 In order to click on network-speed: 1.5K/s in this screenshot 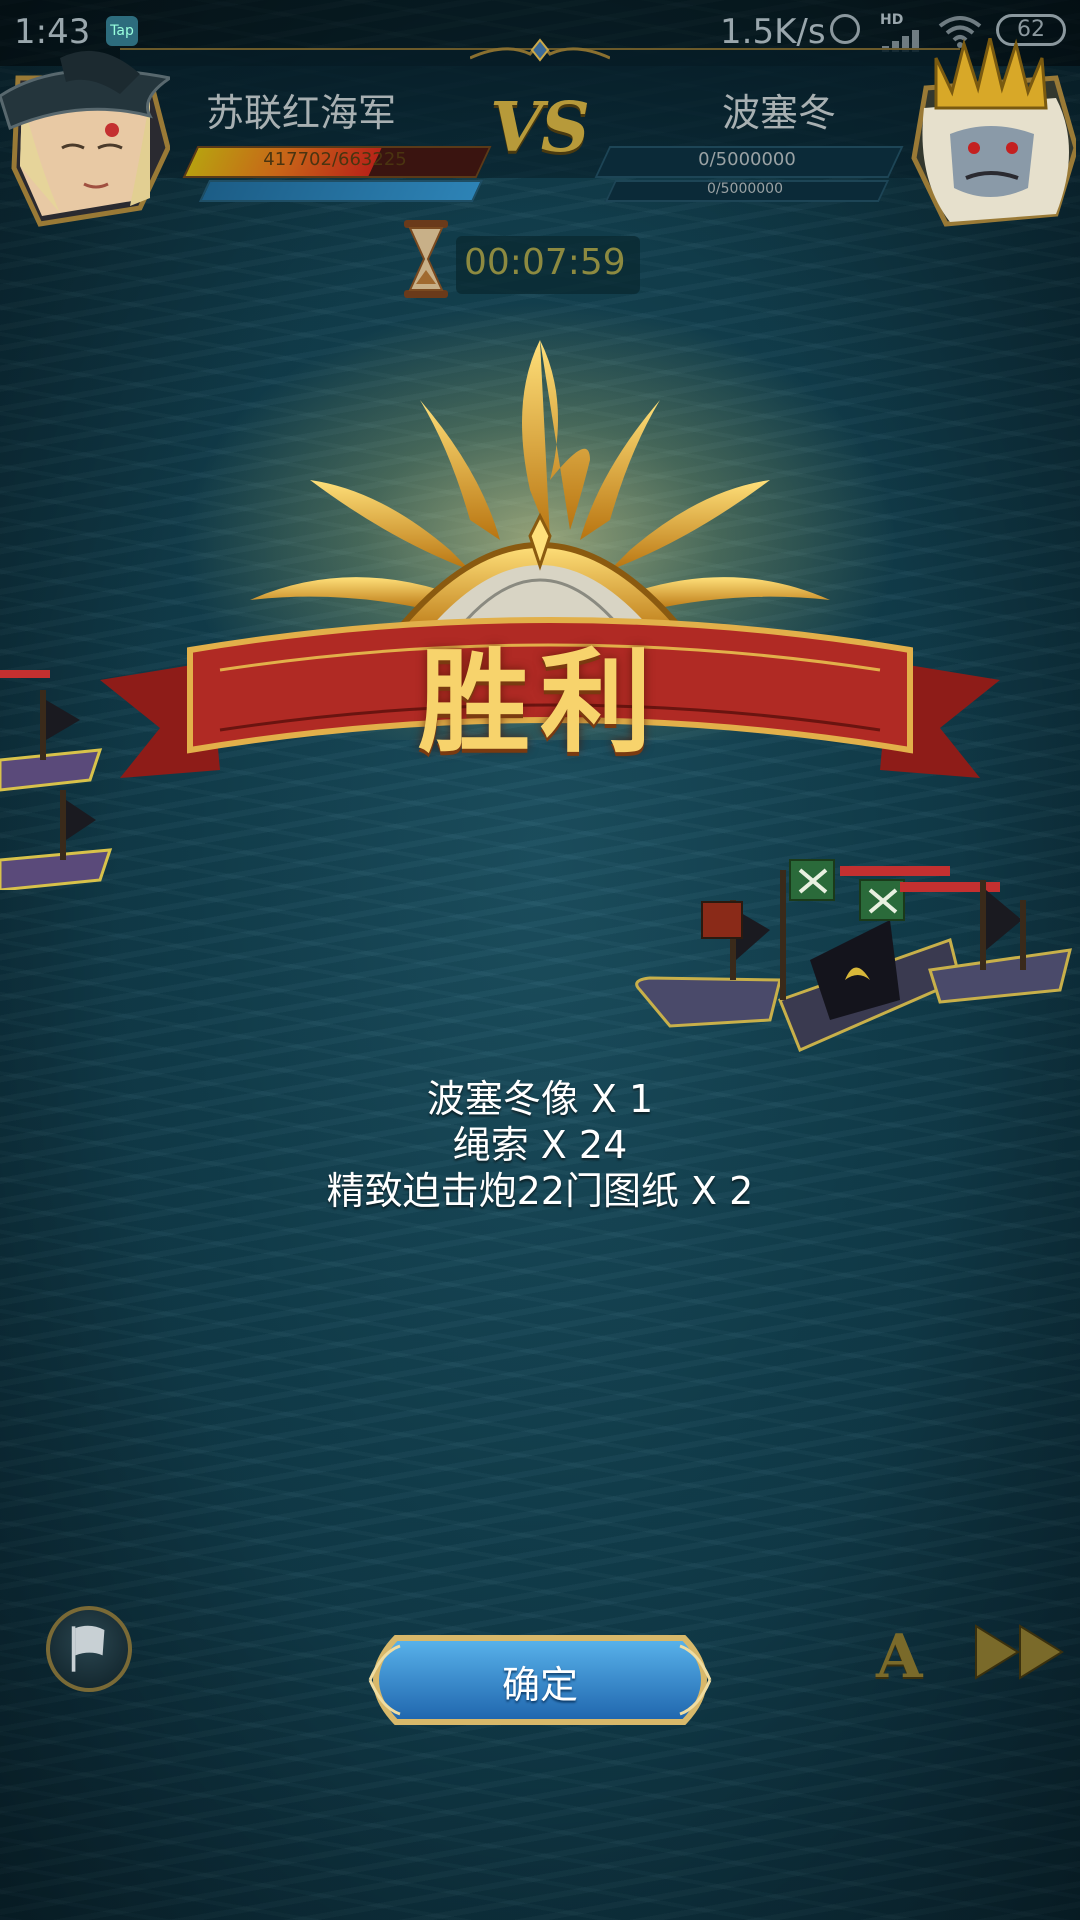, I will do `click(773, 32)`.